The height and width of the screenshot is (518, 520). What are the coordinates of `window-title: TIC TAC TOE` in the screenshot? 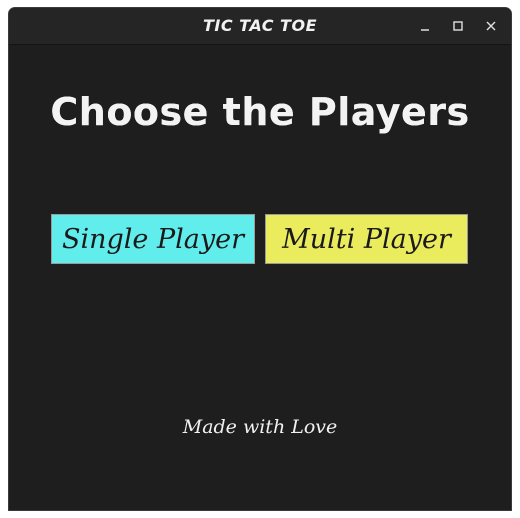 It's located at (260, 25).